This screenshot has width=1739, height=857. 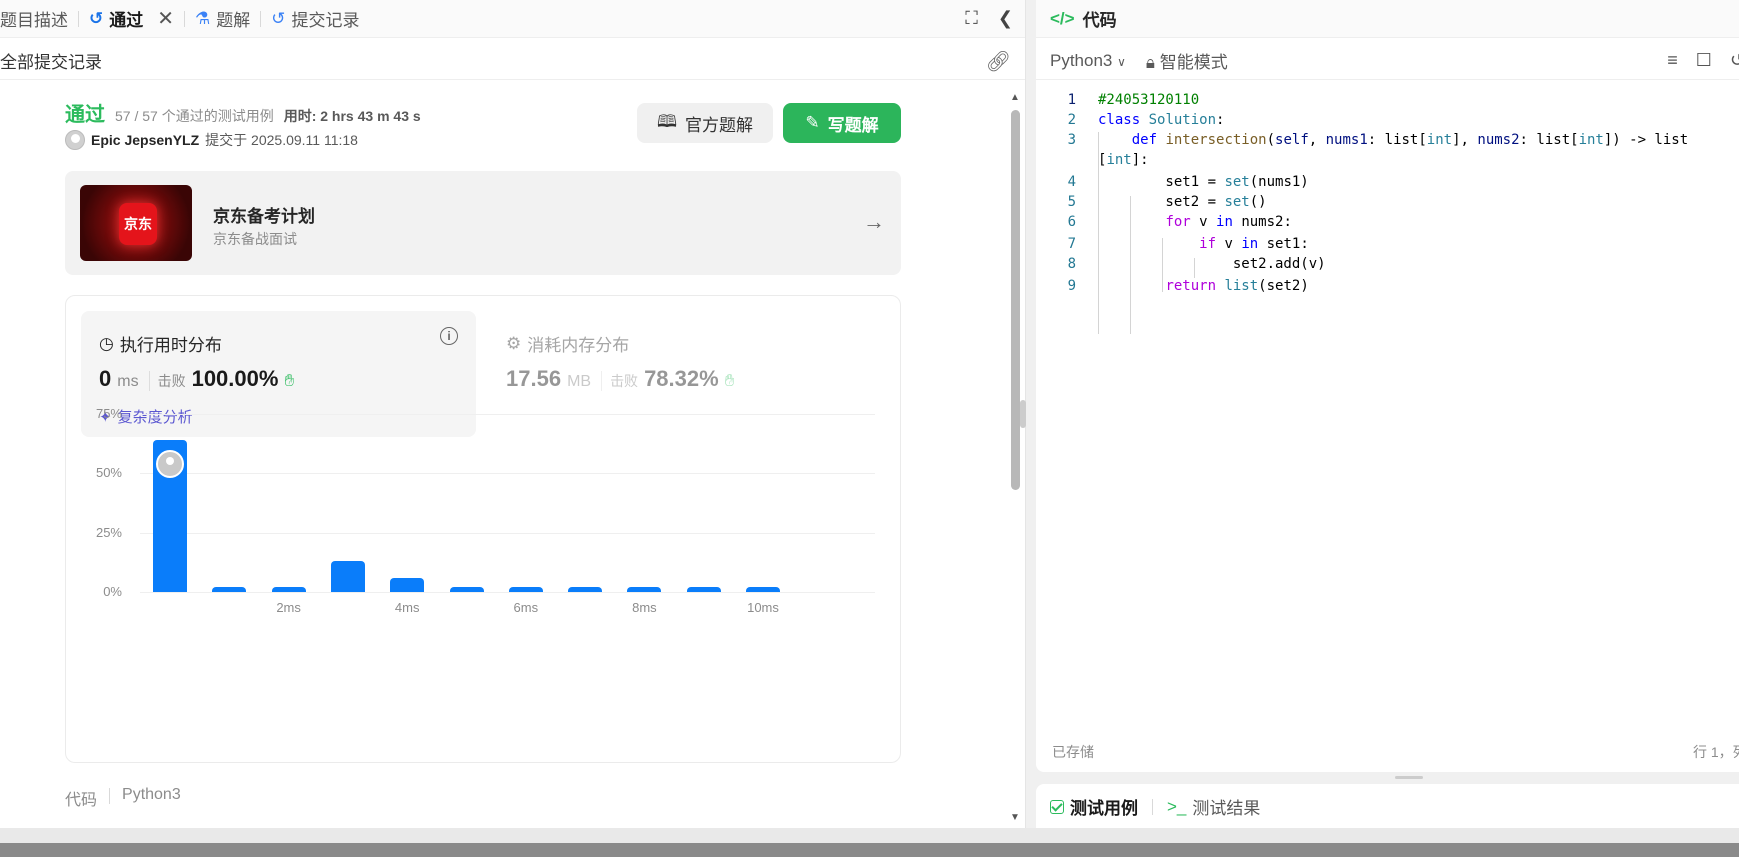 What do you see at coordinates (534, 378) in the screenshot?
I see `memory-value: 17.56` at bounding box center [534, 378].